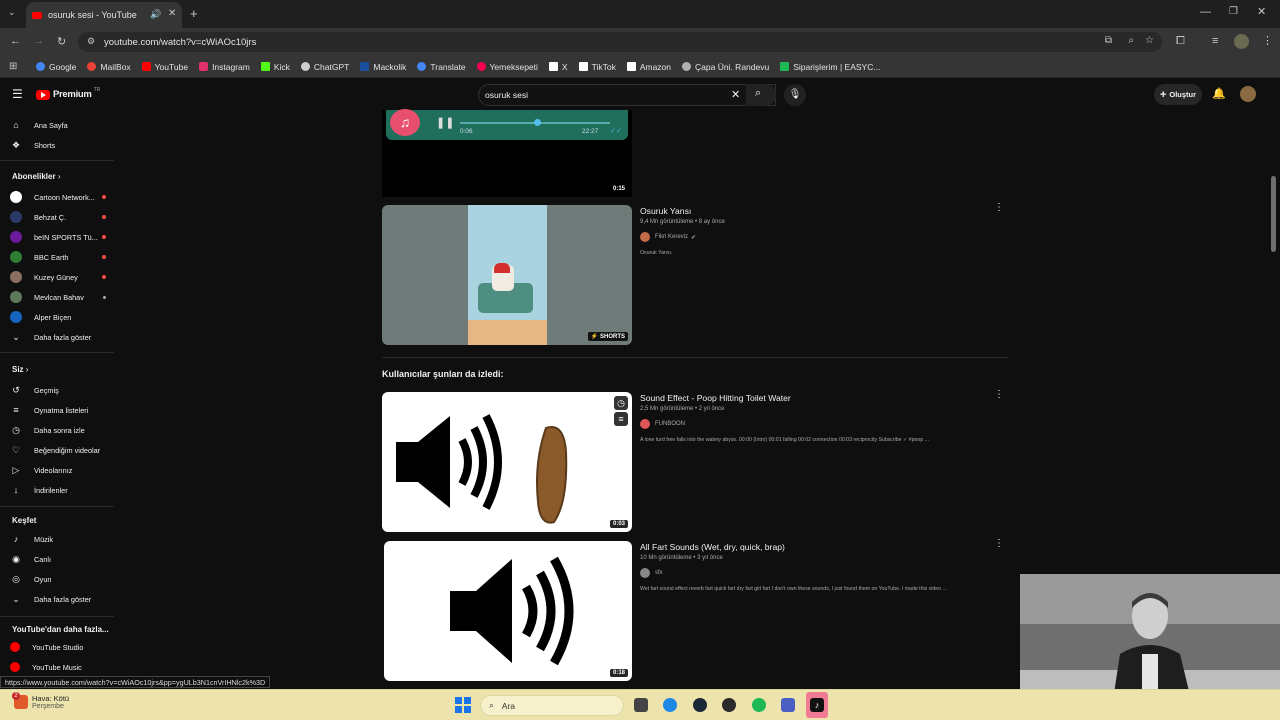 Image resolution: width=1280 pixels, height=720 pixels. What do you see at coordinates (820, 424) in the screenshot?
I see `channel-row: FUNBOON` at bounding box center [820, 424].